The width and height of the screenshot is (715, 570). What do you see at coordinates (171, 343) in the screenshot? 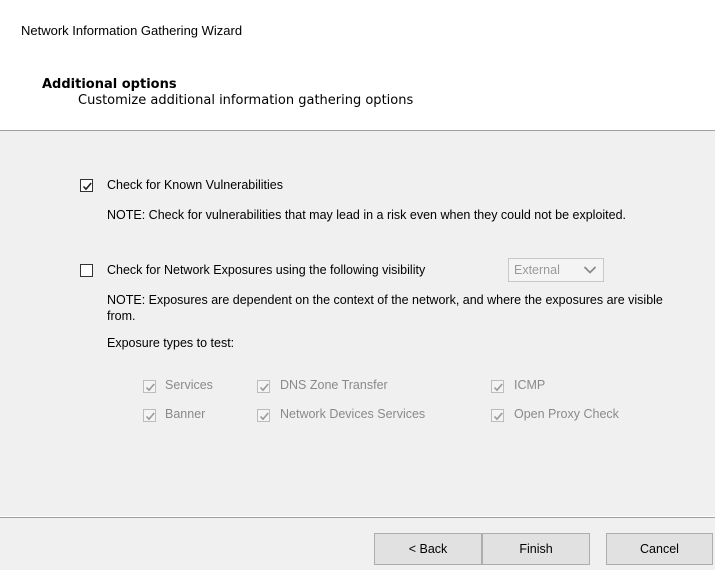
I see `exposure-types-heading: Exposure types to test:` at bounding box center [171, 343].